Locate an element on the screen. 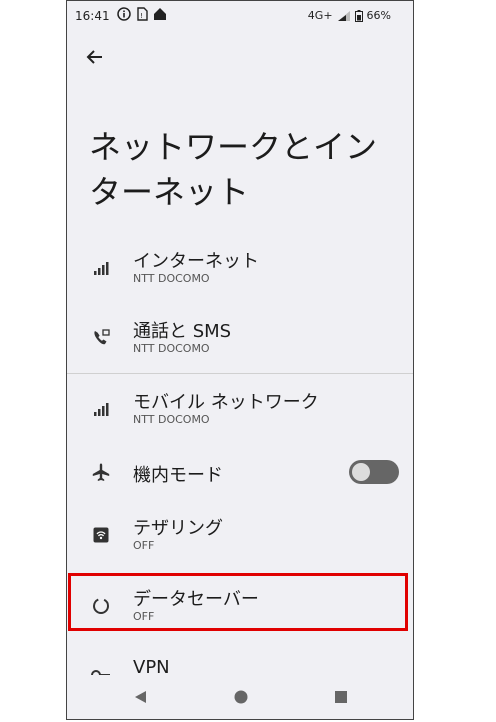  list-item-calls-sms: 通話と SMS NTT DOCOMO is located at coordinates (240, 338).